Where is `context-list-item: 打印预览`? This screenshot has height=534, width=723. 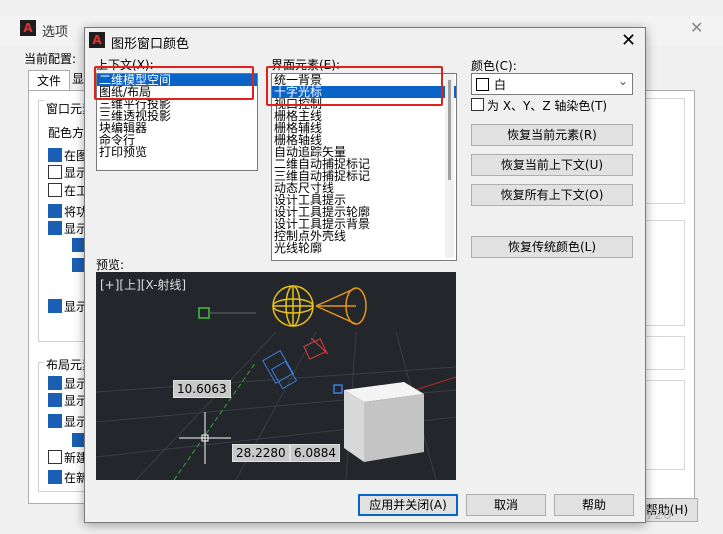
context-list-item: 打印预览 is located at coordinates (177, 152).